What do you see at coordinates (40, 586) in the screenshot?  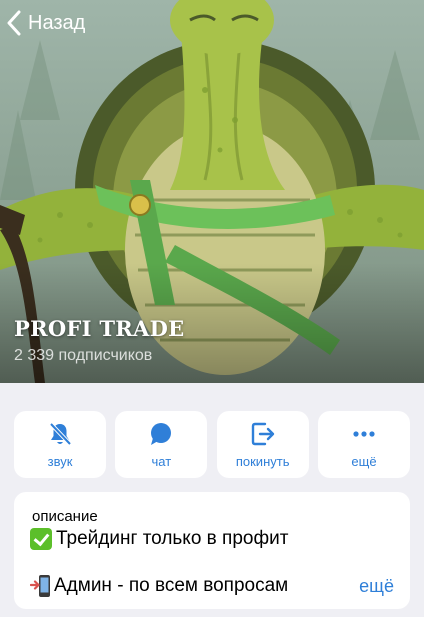 I see `mobile-arrow-icon` at bounding box center [40, 586].